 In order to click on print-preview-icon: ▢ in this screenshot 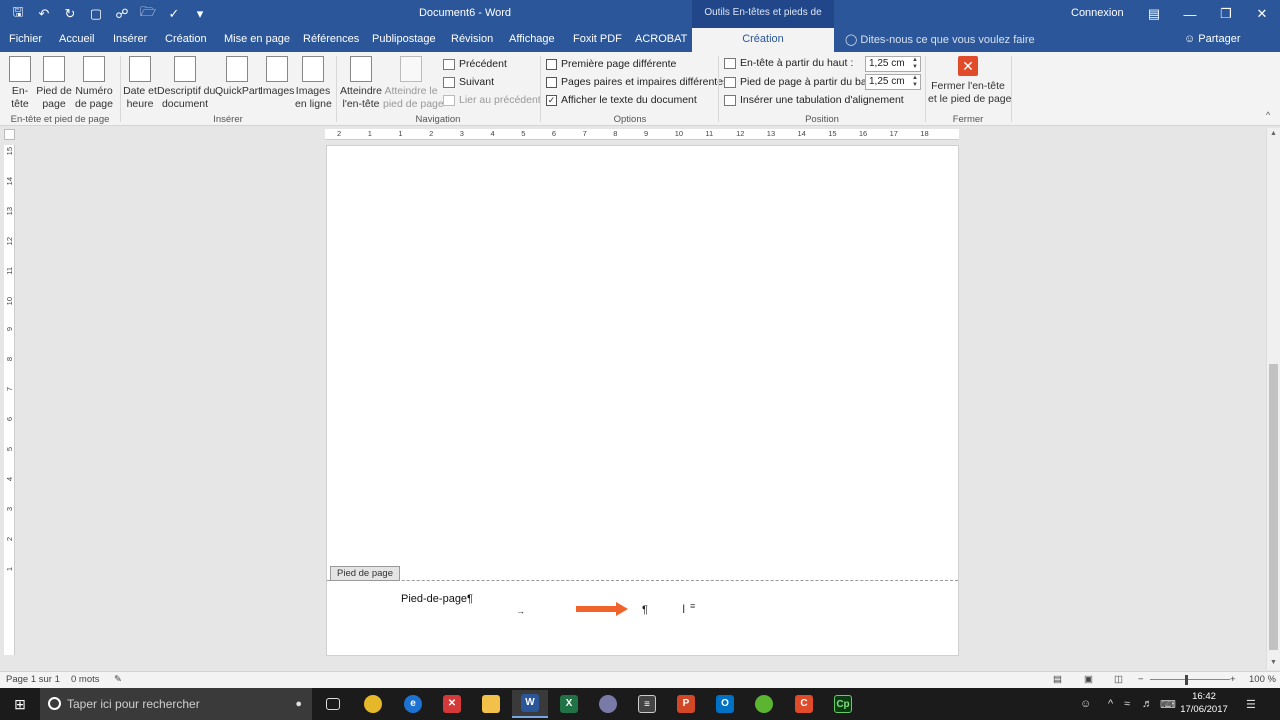, I will do `click(96, 14)`.